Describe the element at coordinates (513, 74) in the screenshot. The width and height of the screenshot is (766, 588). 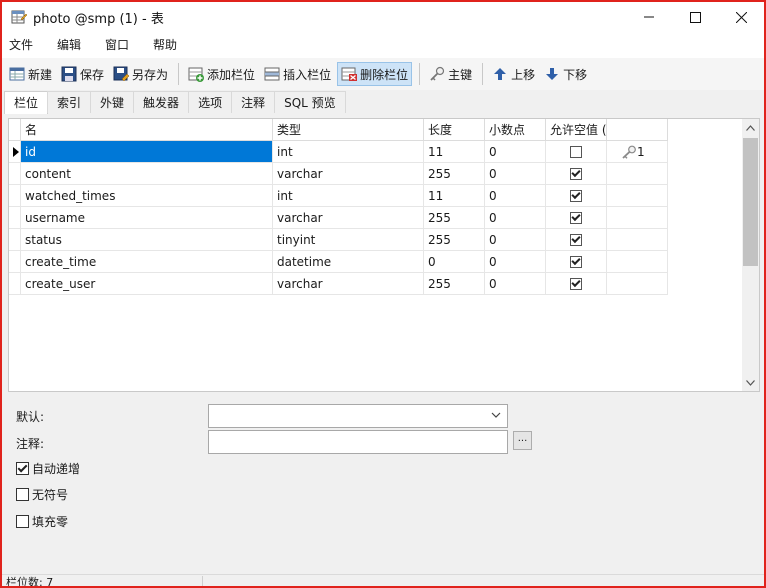
I see `move-up-button: 上移` at that location.